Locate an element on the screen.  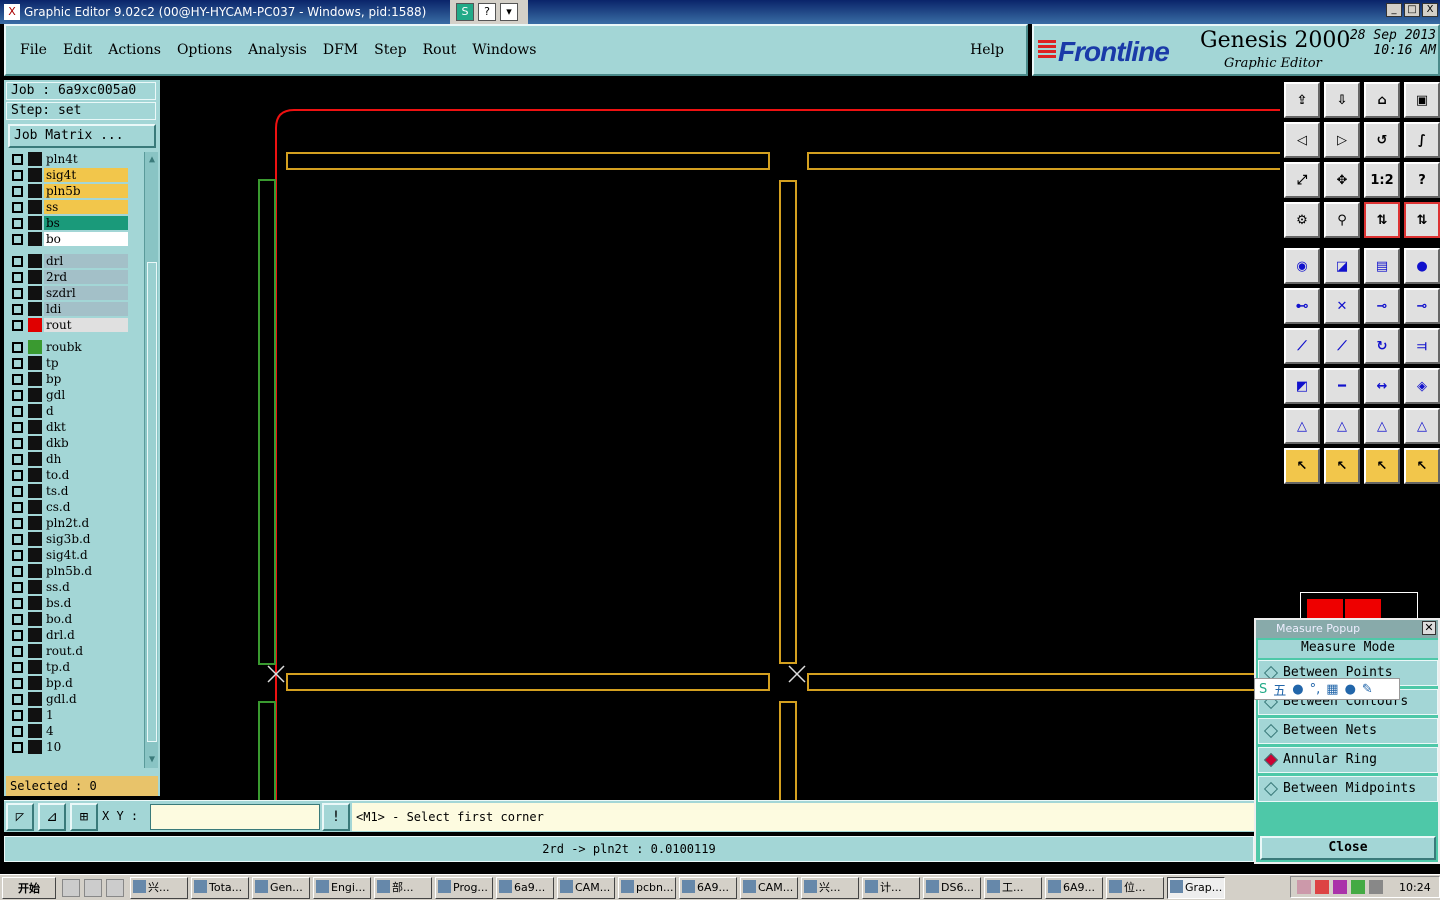
layer-row: roubk is located at coordinates (68, 347).